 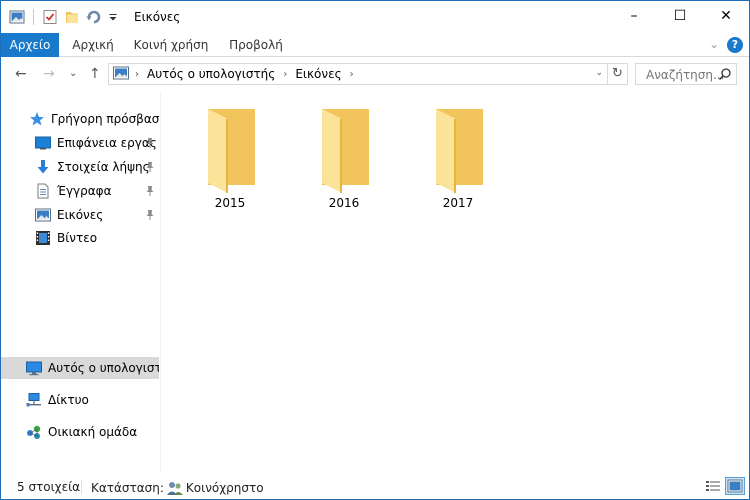 What do you see at coordinates (33, 17) in the screenshot?
I see `toolbar-divider` at bounding box center [33, 17].